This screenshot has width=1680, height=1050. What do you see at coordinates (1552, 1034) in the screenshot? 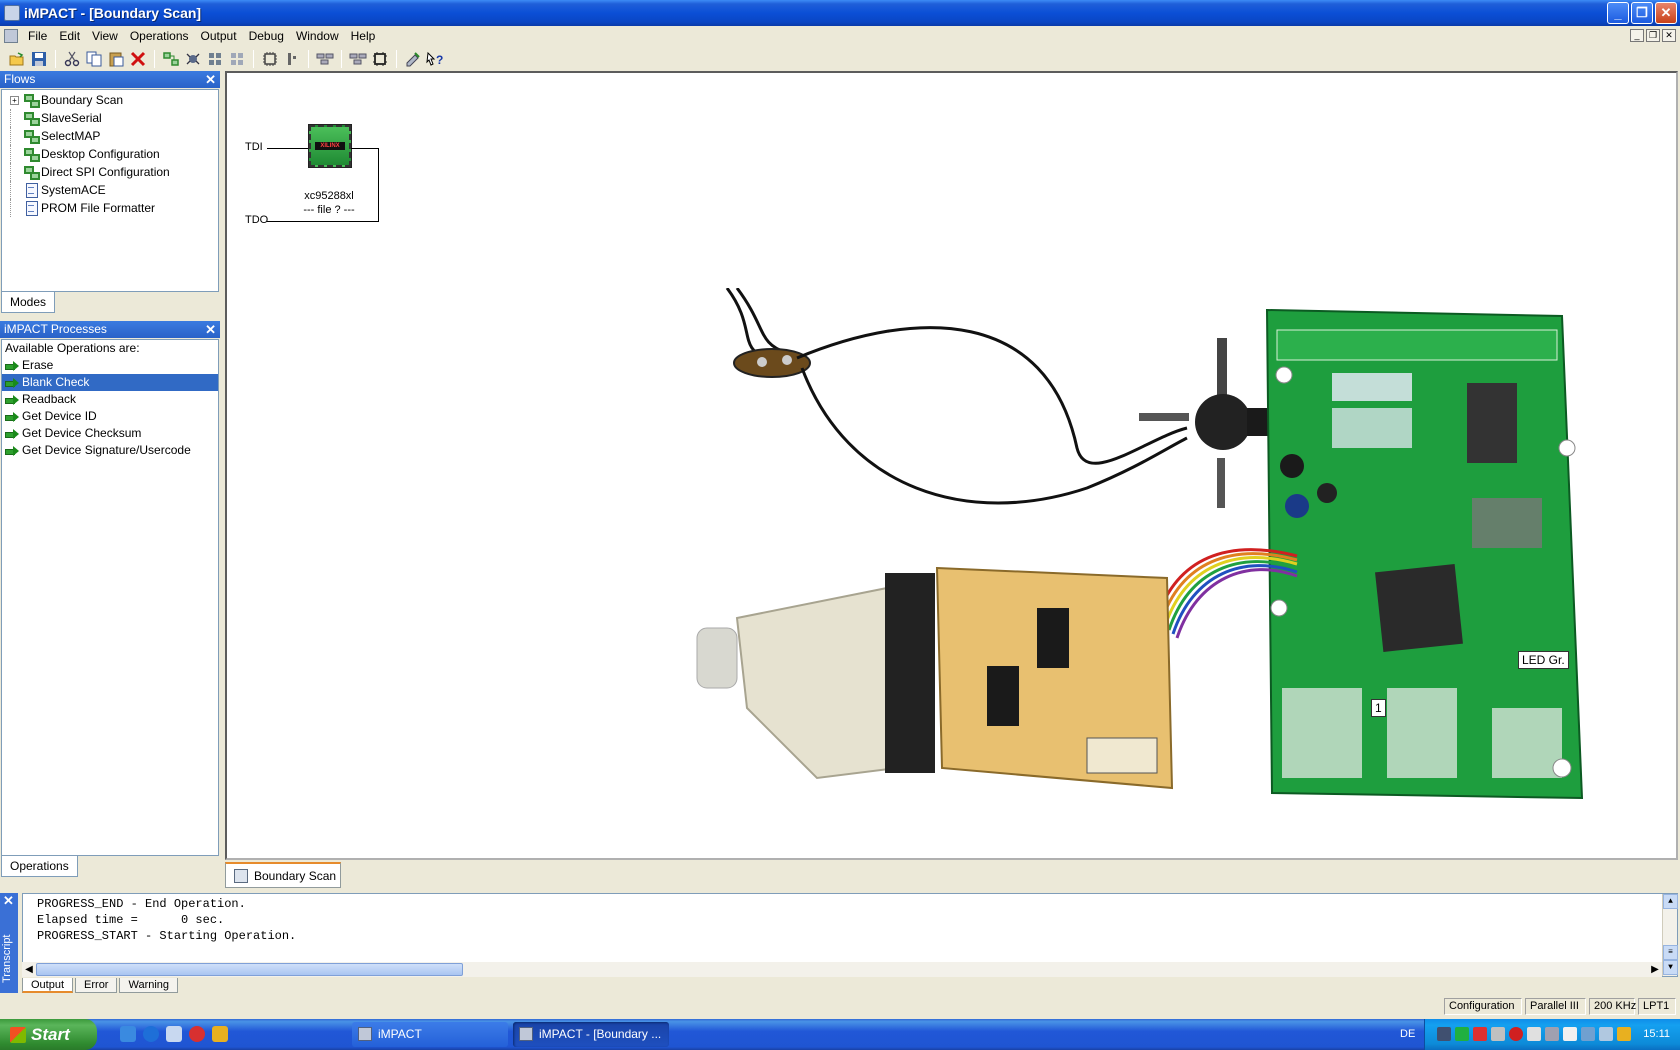
I see `printer-icon` at bounding box center [1552, 1034].